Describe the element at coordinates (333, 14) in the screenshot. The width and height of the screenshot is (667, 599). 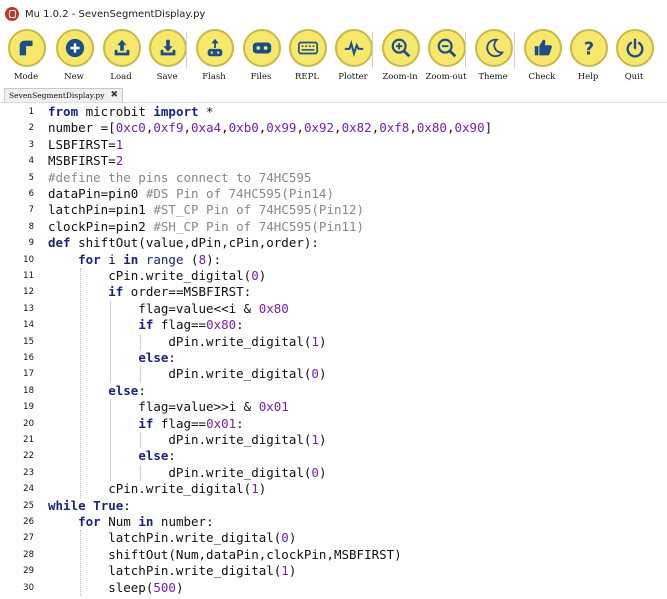
I see `title-bar: Mu 1.0.2 - SevenSegmentDisplay.py` at that location.